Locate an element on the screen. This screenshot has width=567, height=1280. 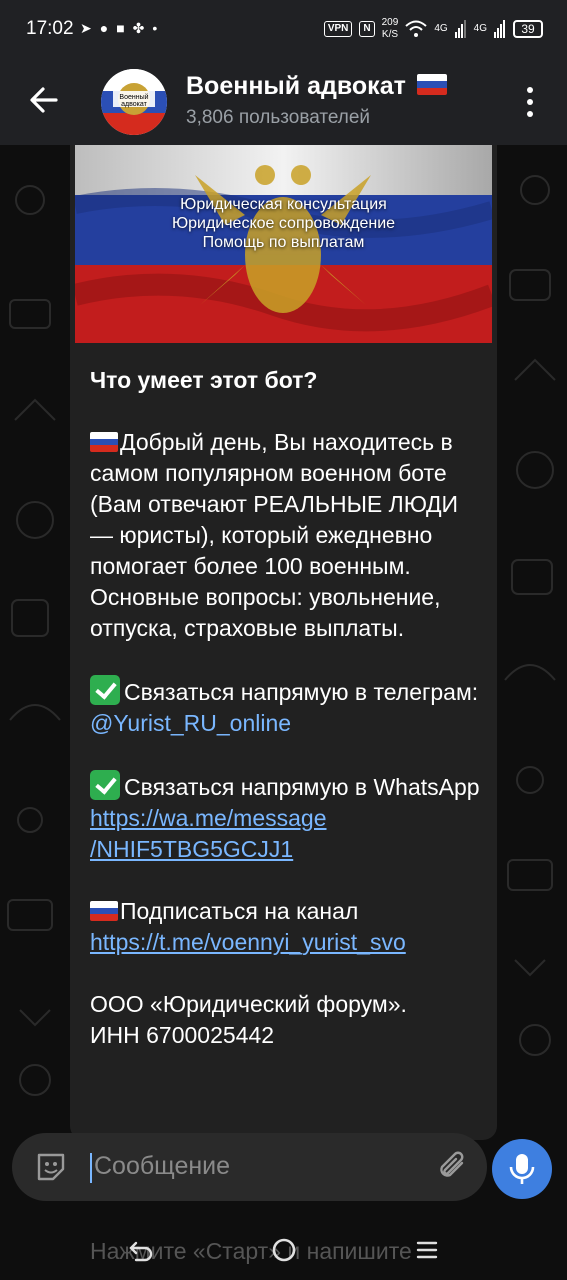
banner-line-2: Юридическое сопровождение is located at coordinates (283, 223).